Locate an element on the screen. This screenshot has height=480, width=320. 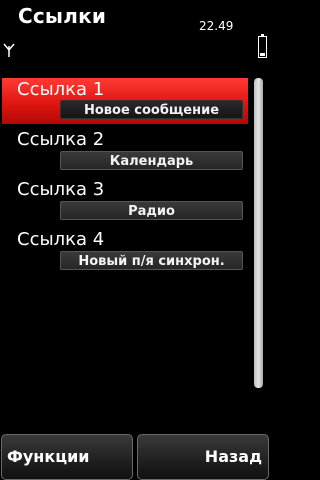
back-softkey-button: Назад is located at coordinates (203, 457).